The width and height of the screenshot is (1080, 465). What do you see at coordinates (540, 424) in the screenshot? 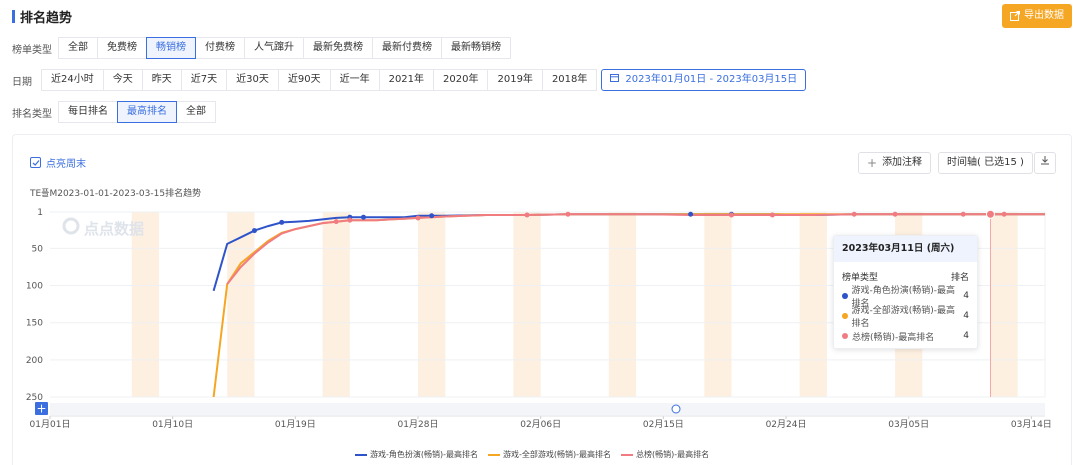
I see `x-tick-label: 02月06日` at bounding box center [540, 424].